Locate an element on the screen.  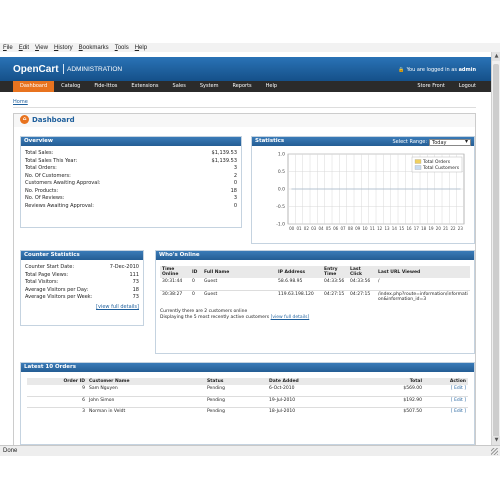
menu-help: Help is located at coordinates (141, 48).